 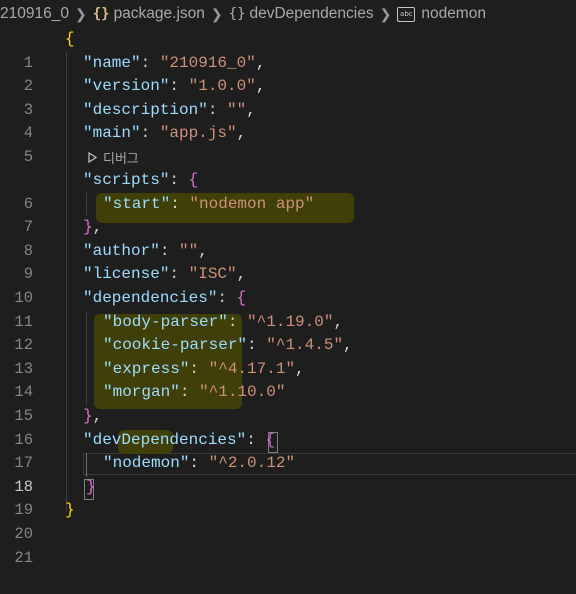 What do you see at coordinates (198, 133) in the screenshot?
I see `json-value: "app.js"` at bounding box center [198, 133].